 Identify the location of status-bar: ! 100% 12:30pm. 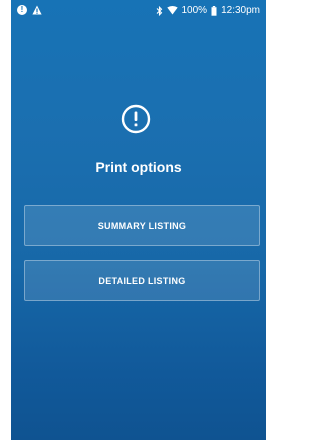
(138, 11).